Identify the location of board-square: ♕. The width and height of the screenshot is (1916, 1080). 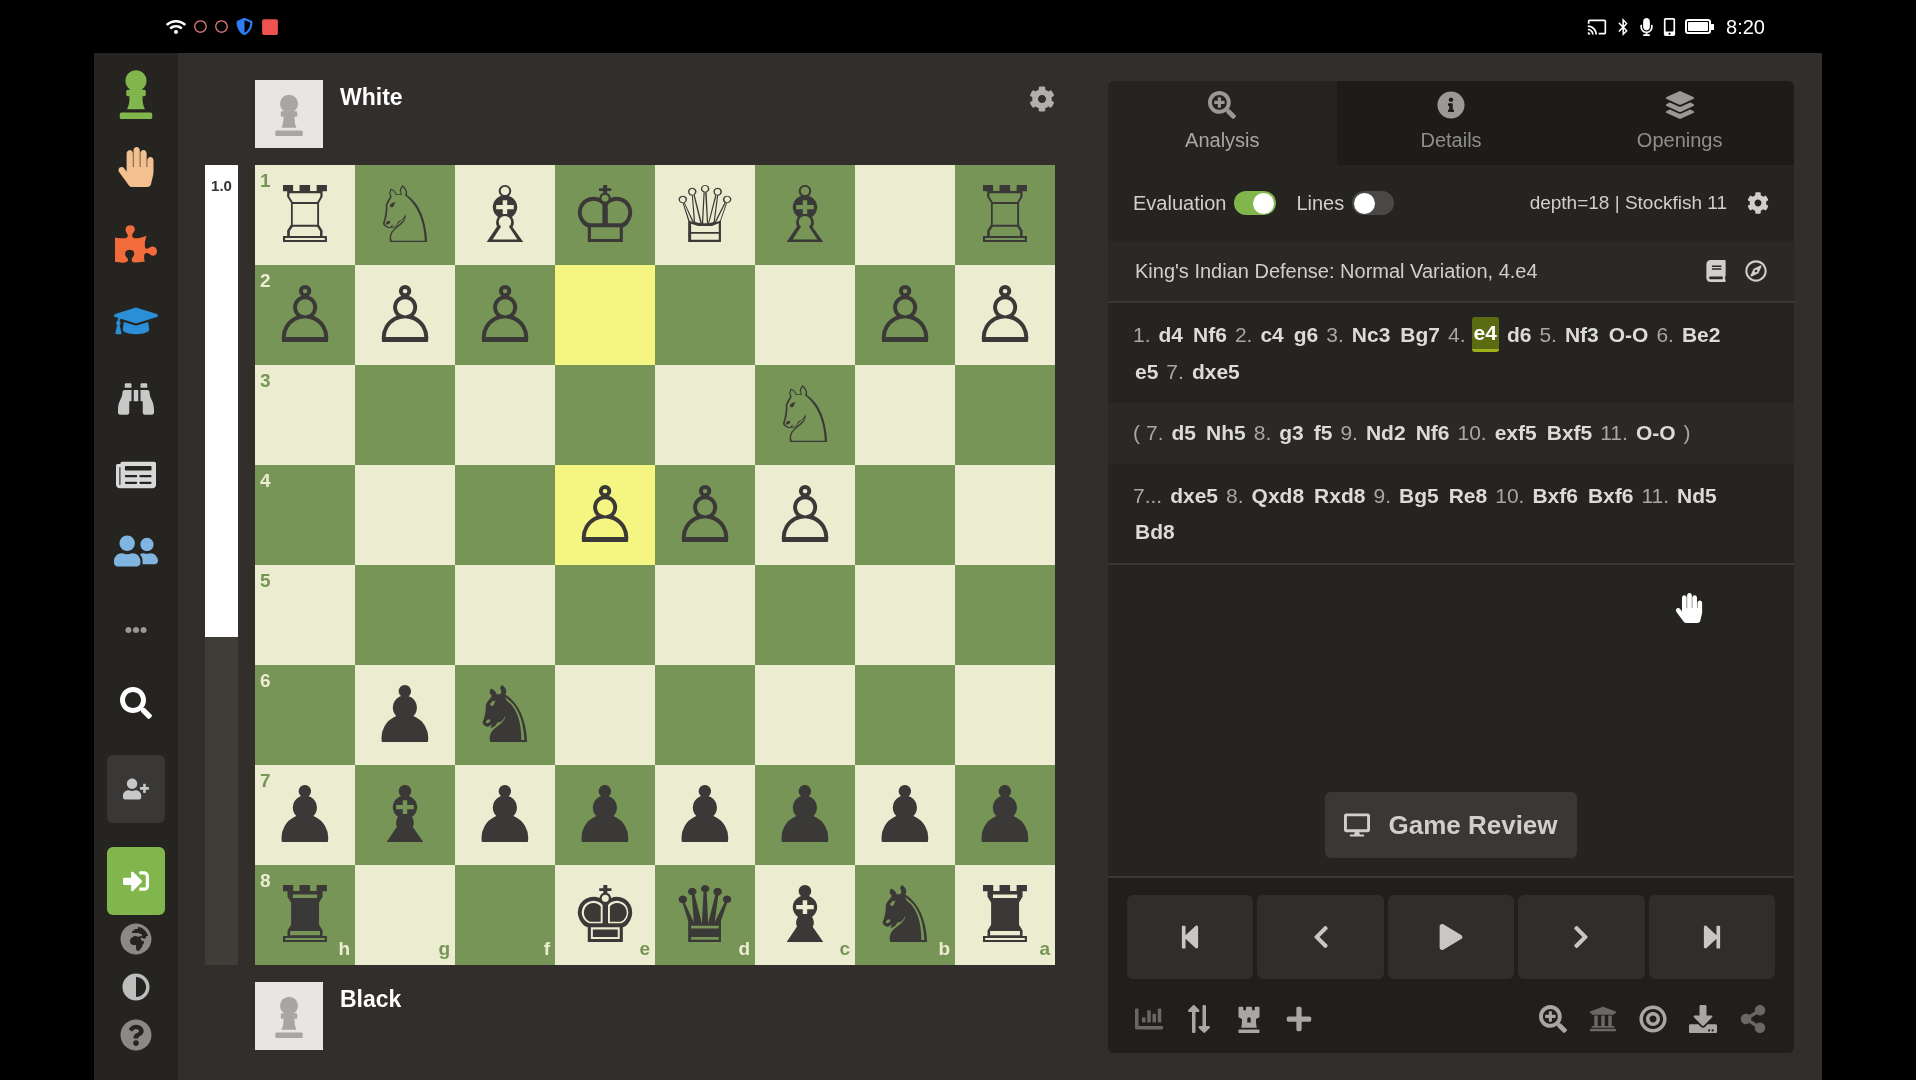
(705, 215).